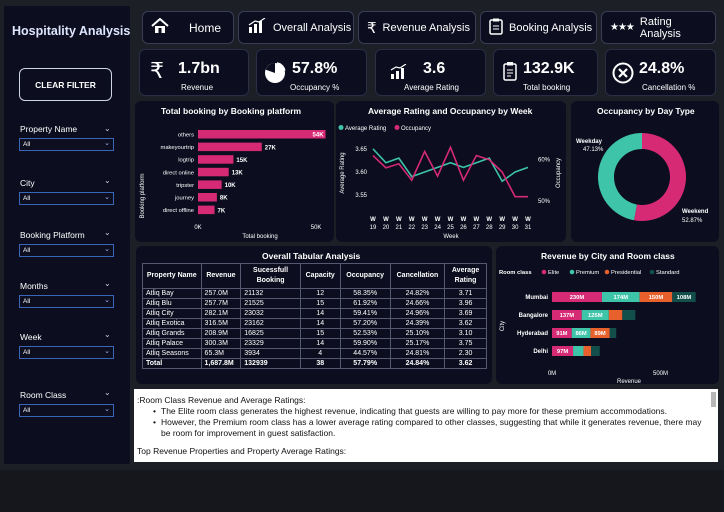  Describe the element at coordinates (656, 298) in the screenshot. I see `bar-data-label: 150M` at that location.